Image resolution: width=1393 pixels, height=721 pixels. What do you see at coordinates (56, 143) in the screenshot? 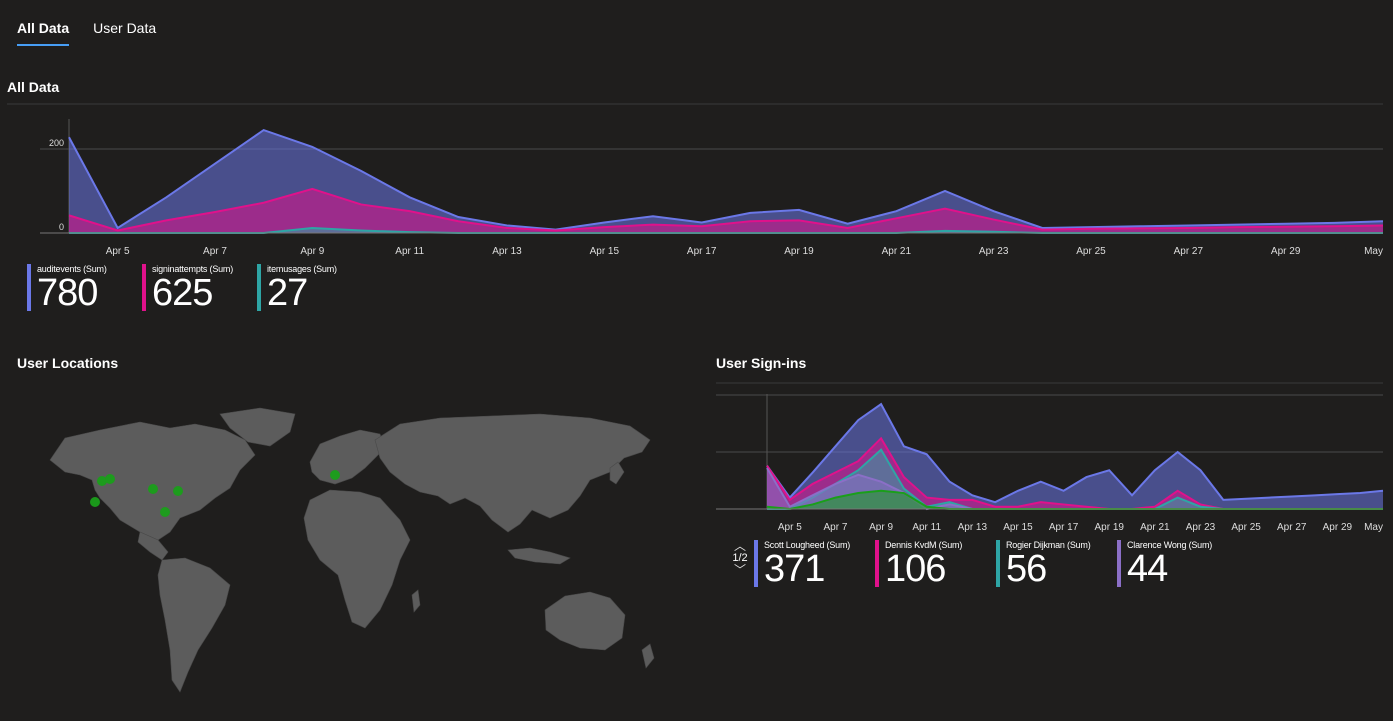
I see `y-tick-label: 200` at bounding box center [56, 143].